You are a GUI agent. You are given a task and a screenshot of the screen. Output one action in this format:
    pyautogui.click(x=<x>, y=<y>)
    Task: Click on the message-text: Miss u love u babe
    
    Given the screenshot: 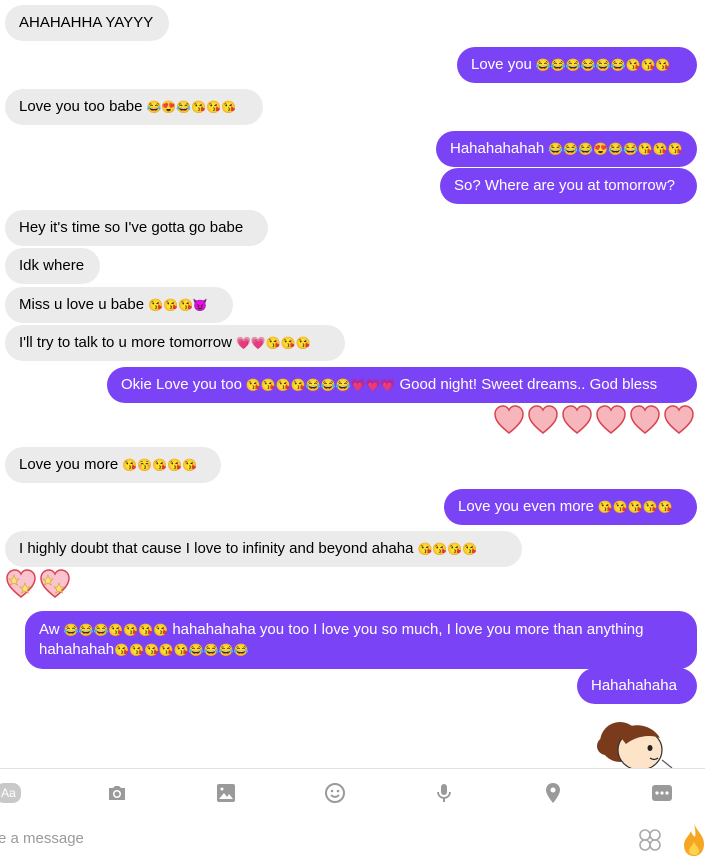 What is the action you would take?
    pyautogui.click(x=82, y=304)
    